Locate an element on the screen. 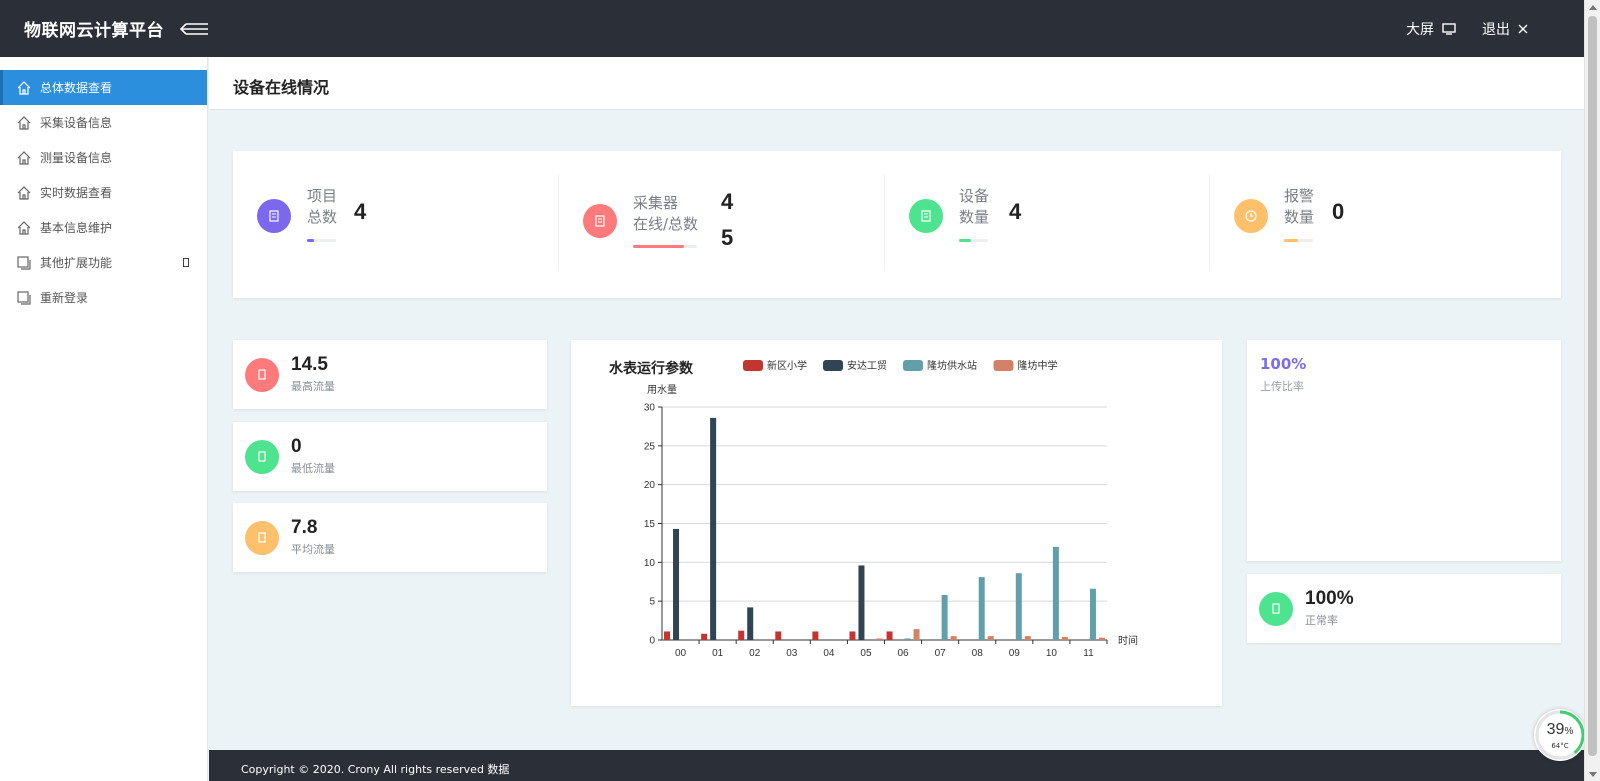  x-tick-label: 06 is located at coordinates (903, 653).